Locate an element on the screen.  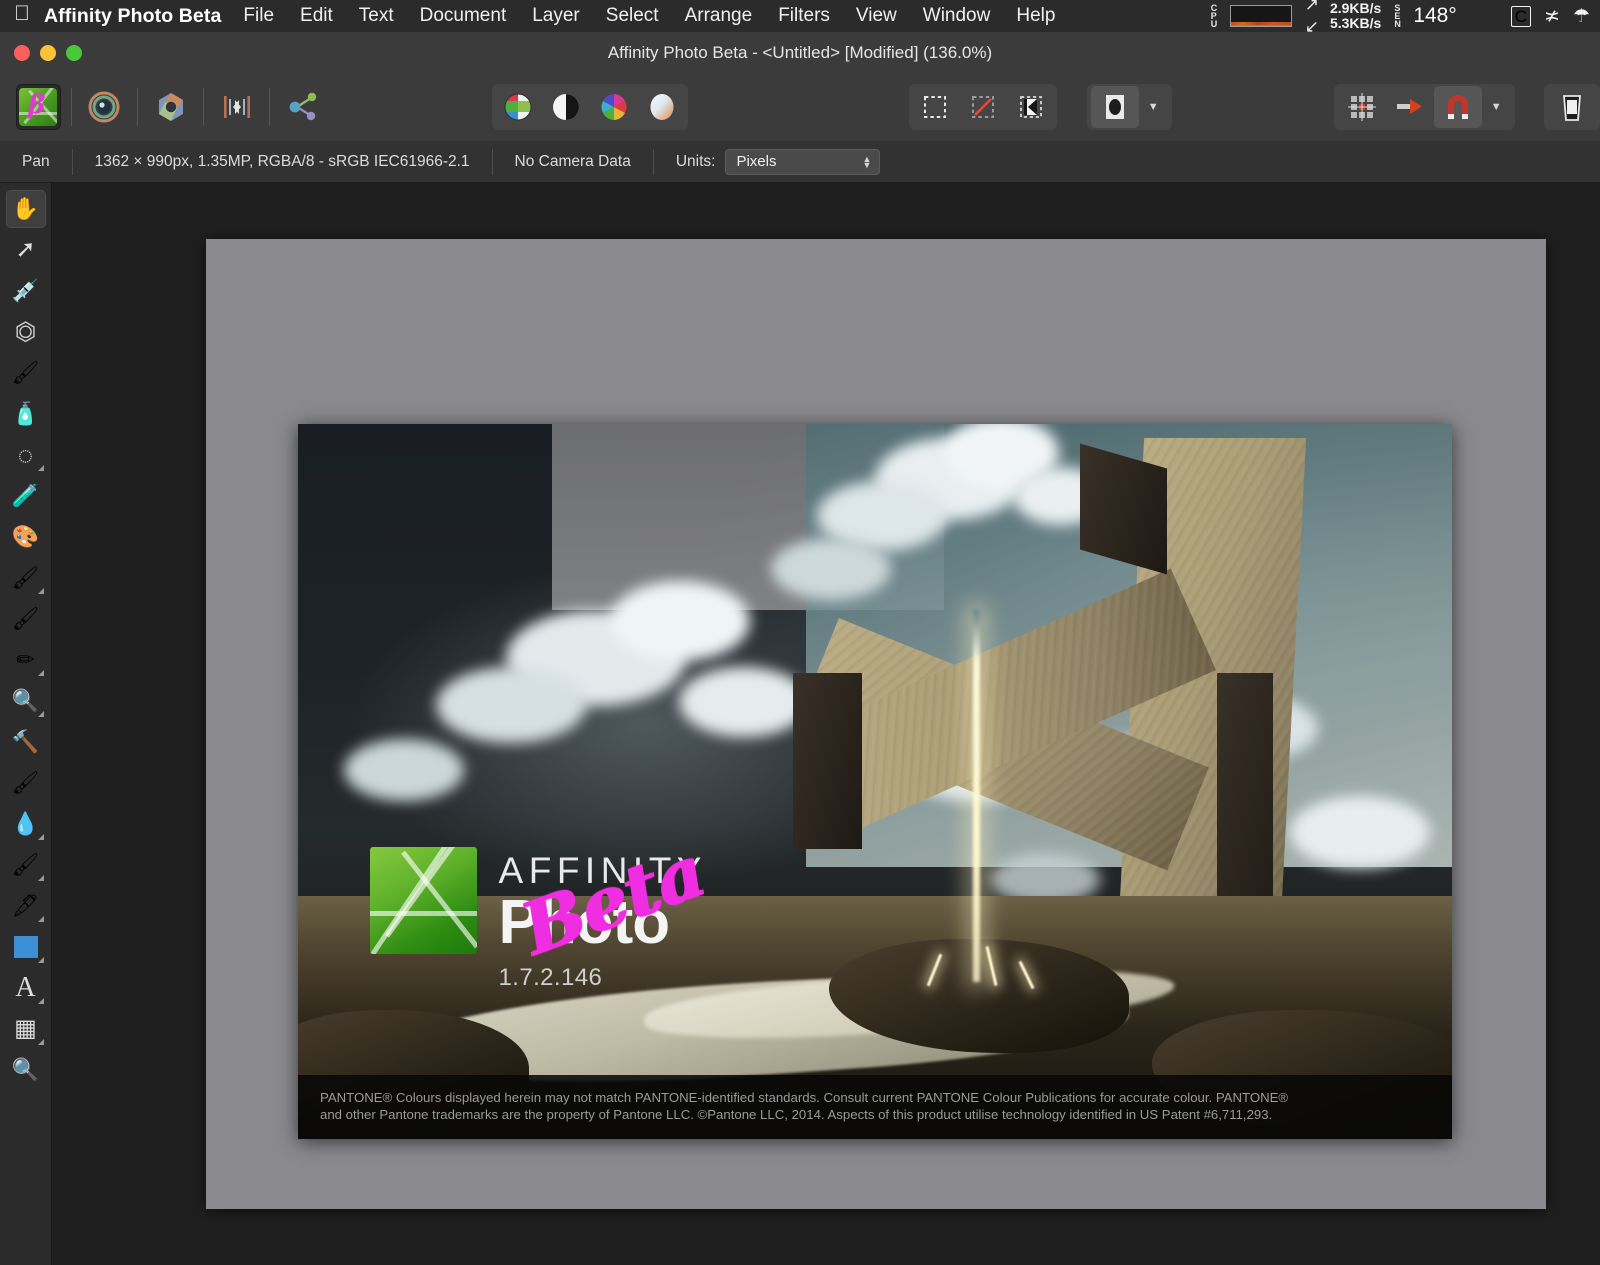
move-tool: ➚ is located at coordinates (26, 250).